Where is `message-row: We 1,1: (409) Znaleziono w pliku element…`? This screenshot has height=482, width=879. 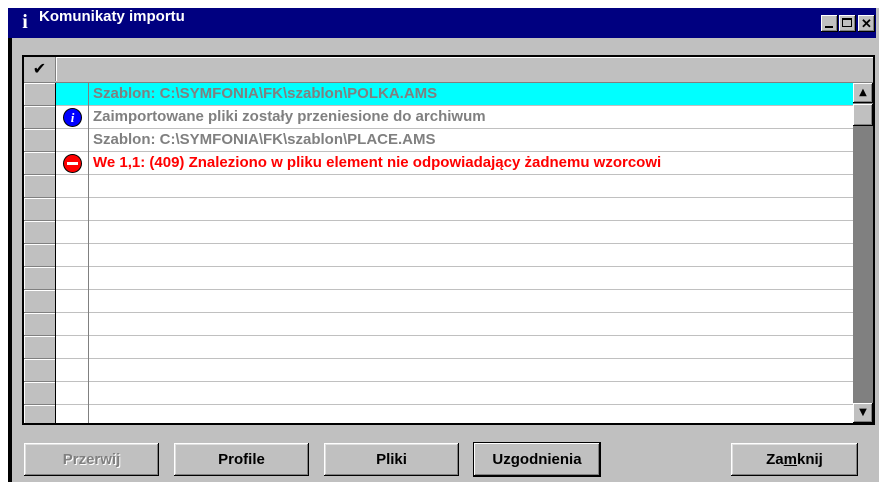 message-row: We 1,1: (409) Znaleziono w pliku element… is located at coordinates (471, 163).